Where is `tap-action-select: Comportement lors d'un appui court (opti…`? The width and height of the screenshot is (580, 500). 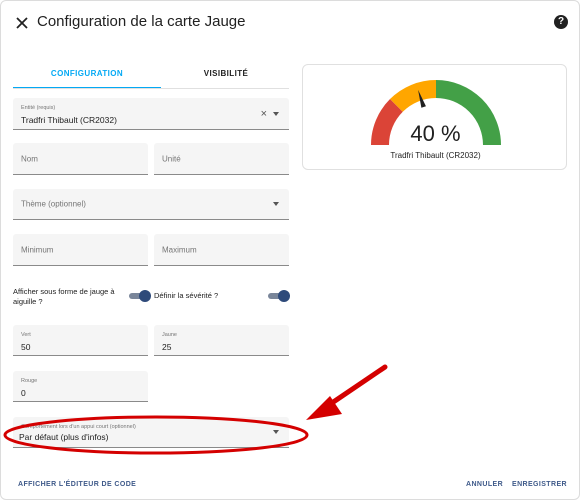
tap-action-select: Comportement lors d'un appui court (opti… is located at coordinates (151, 432).